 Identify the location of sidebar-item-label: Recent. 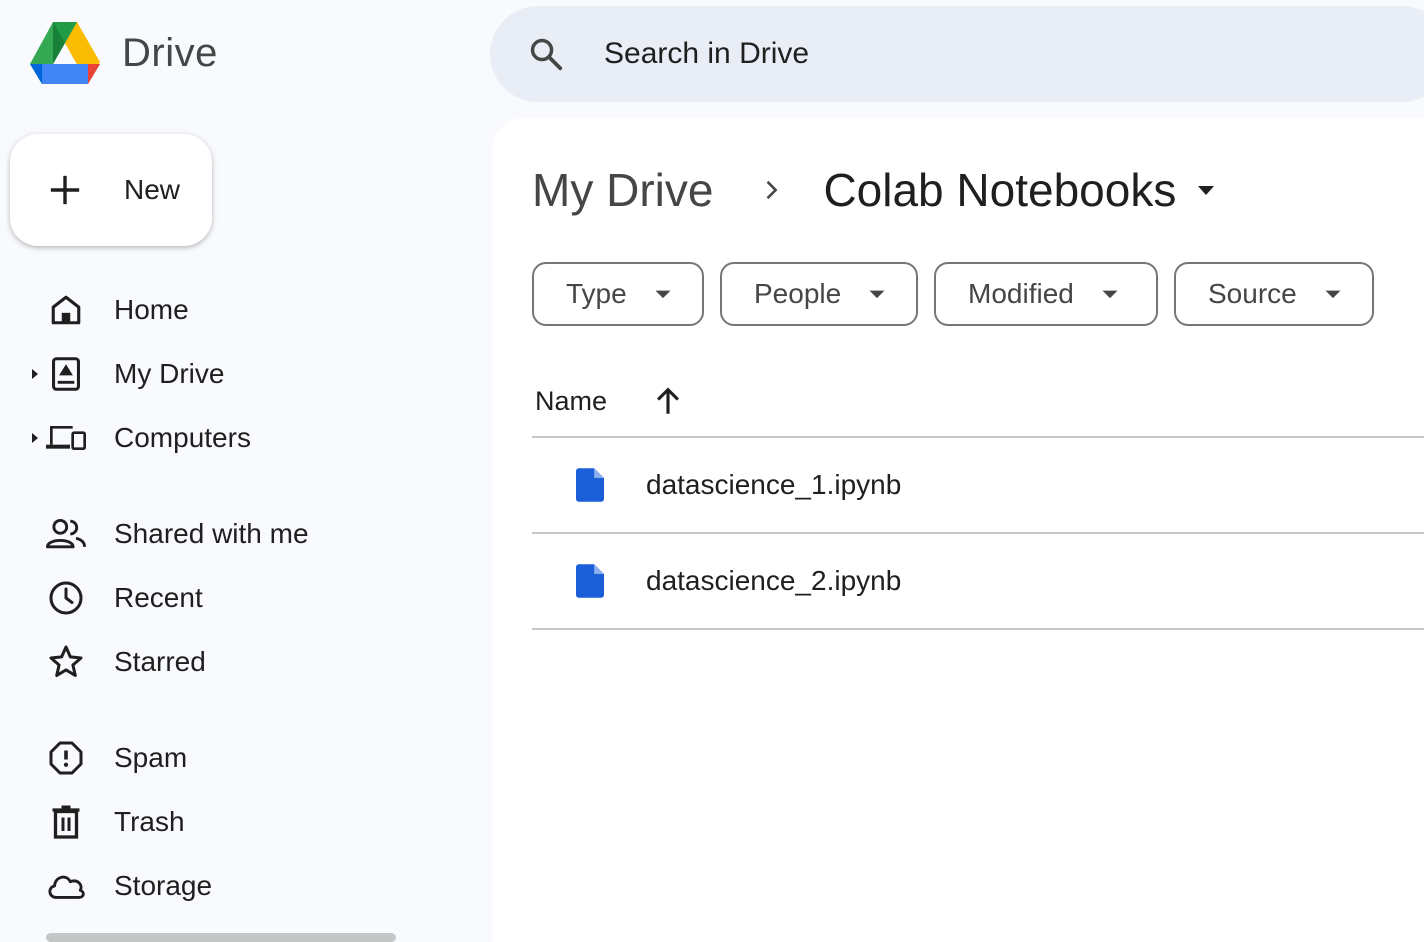
(158, 597).